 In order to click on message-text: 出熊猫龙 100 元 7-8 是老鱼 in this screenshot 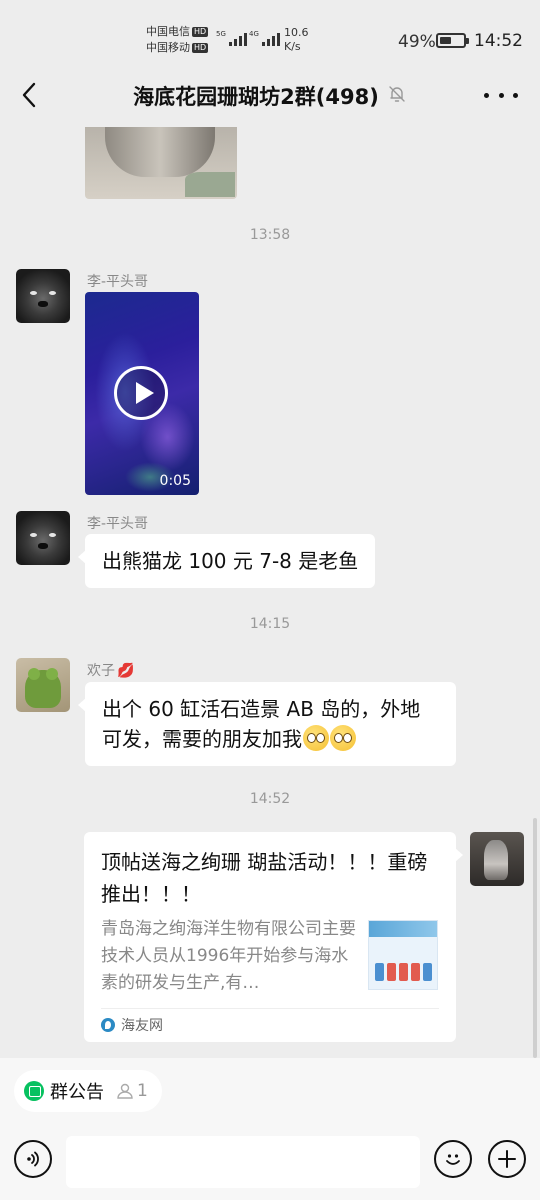, I will do `click(230, 561)`.